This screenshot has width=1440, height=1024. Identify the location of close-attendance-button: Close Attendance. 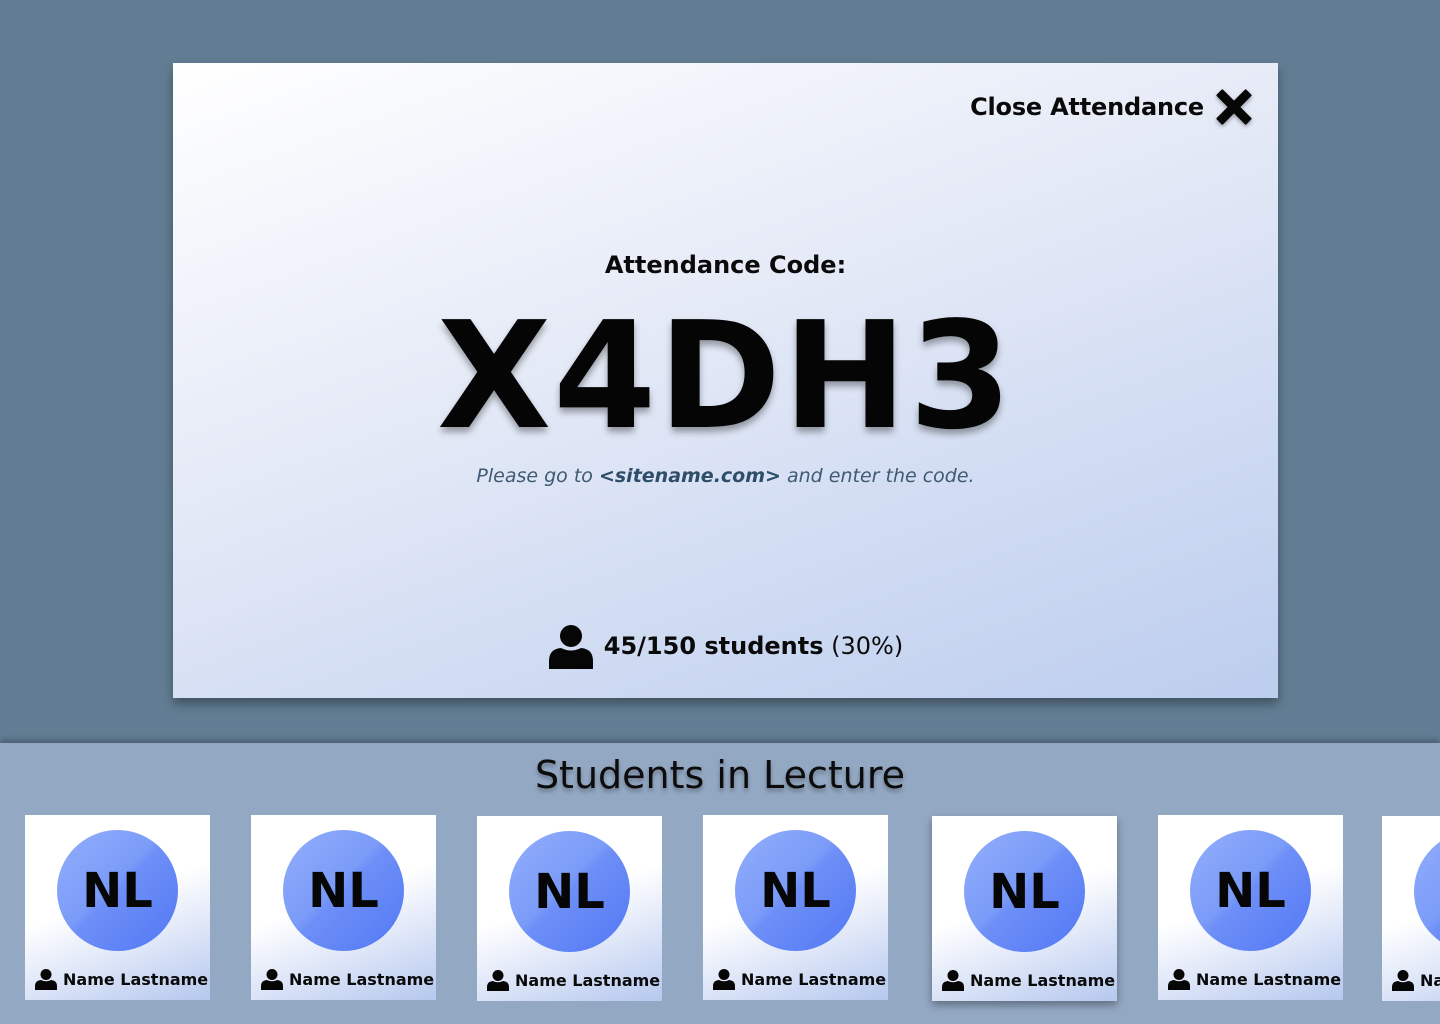
(1113, 107).